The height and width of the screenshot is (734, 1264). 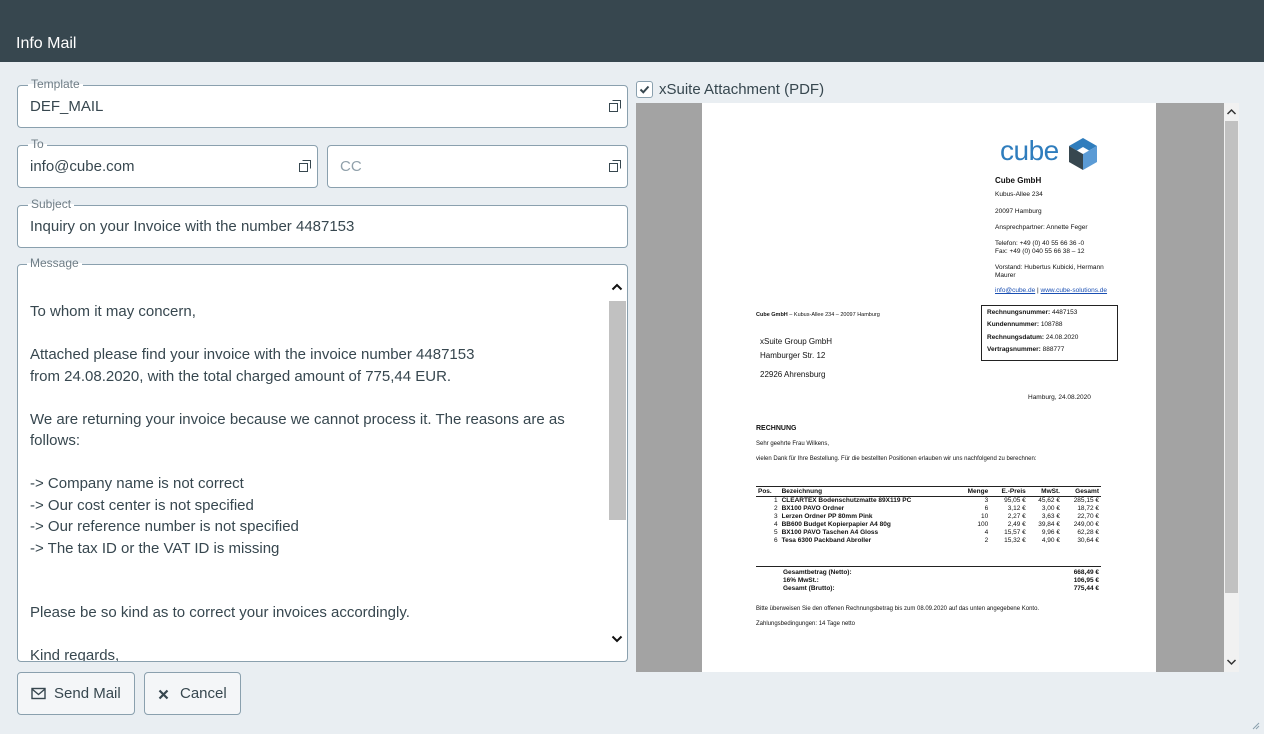 What do you see at coordinates (87, 693) in the screenshot?
I see `send-mail-label: Send Mail` at bounding box center [87, 693].